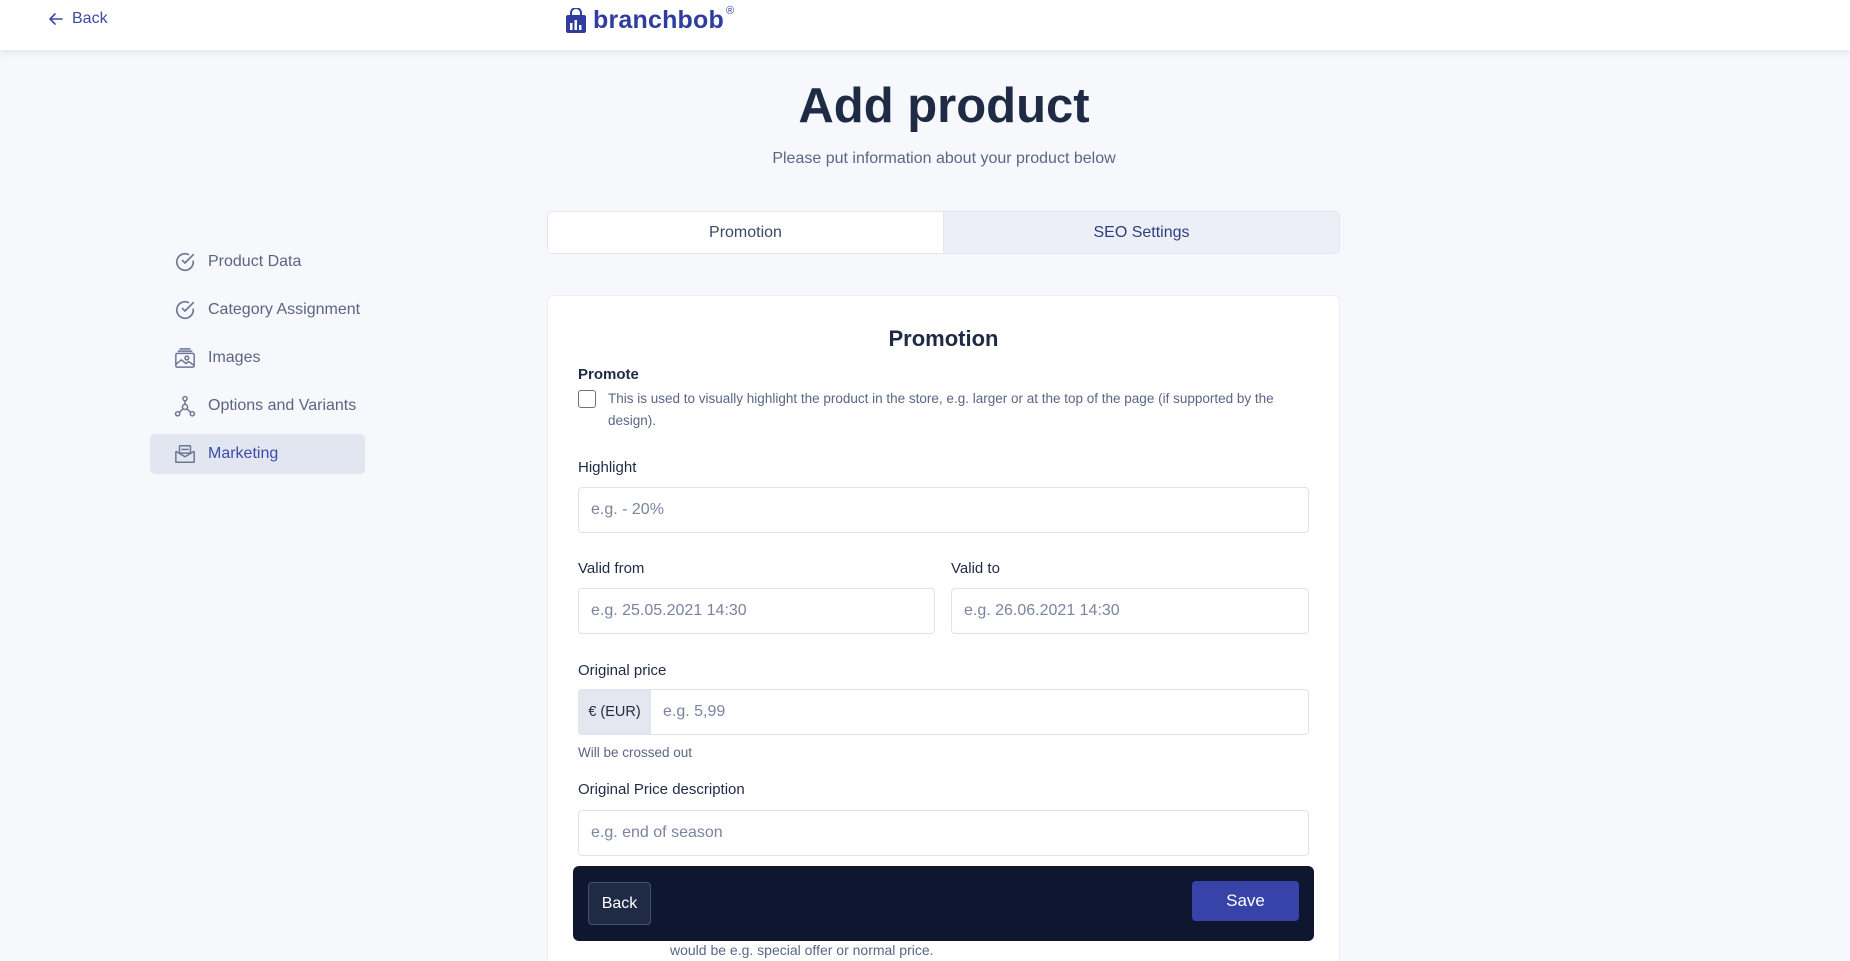  What do you see at coordinates (661, 789) in the screenshot?
I see `price-description-label: Original Price description` at bounding box center [661, 789].